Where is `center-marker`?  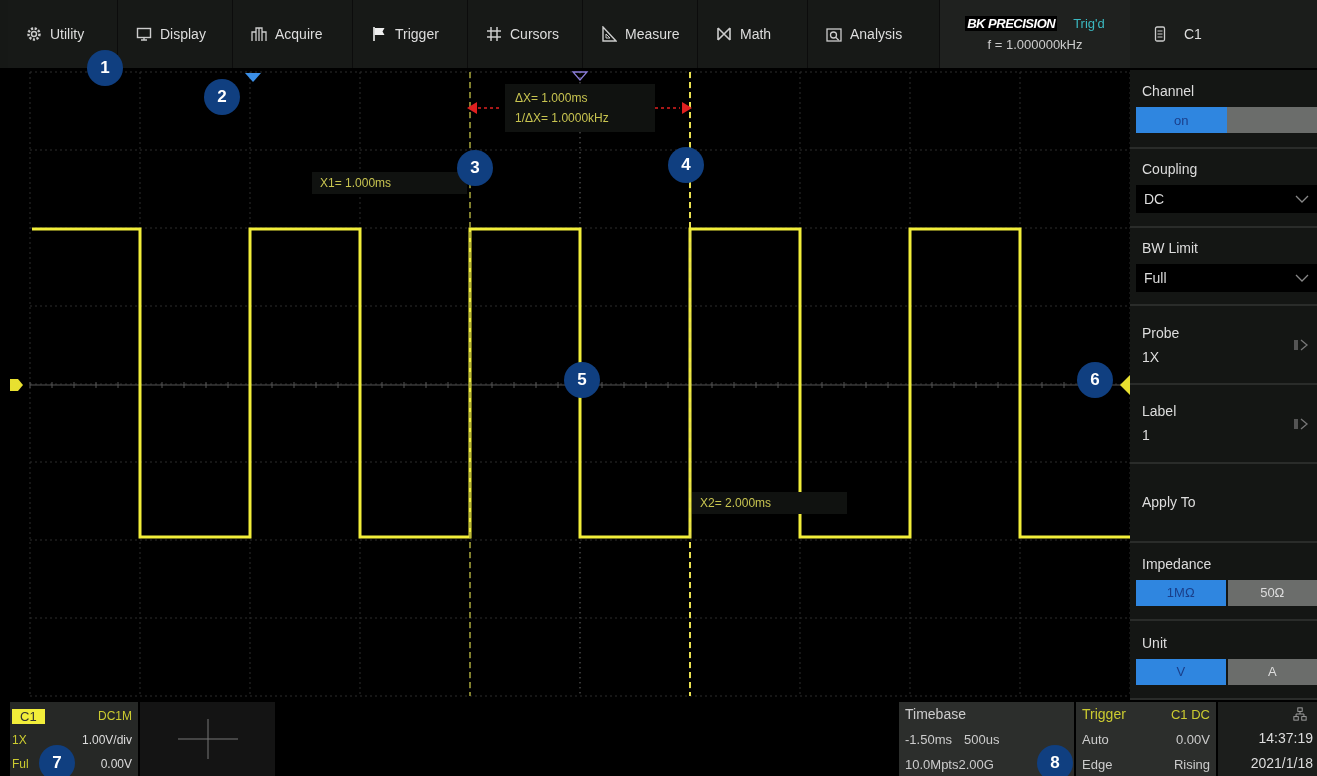
center-marker is located at coordinates (580, 76).